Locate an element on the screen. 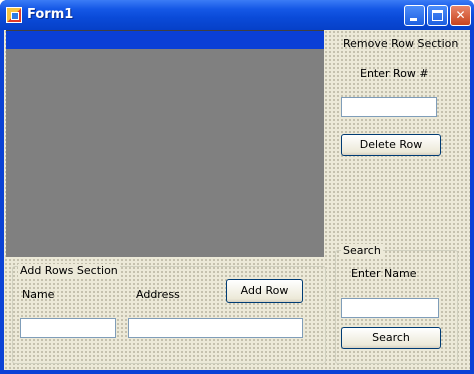 Image resolution: width=474 pixels, height=374 pixels. remove-row-section-label: Remove Row Section is located at coordinates (401, 43).